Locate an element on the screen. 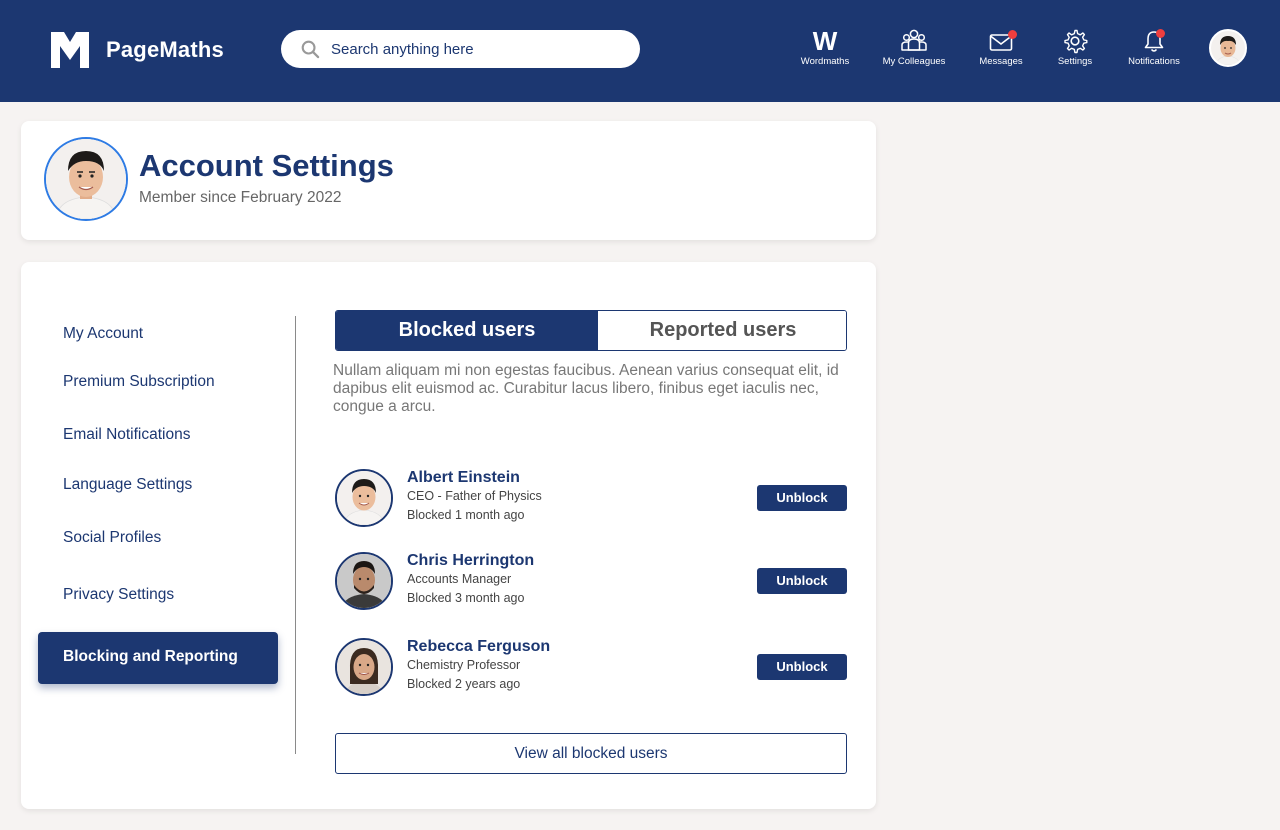  member-since-text: Member since February 2022 is located at coordinates (240, 197).